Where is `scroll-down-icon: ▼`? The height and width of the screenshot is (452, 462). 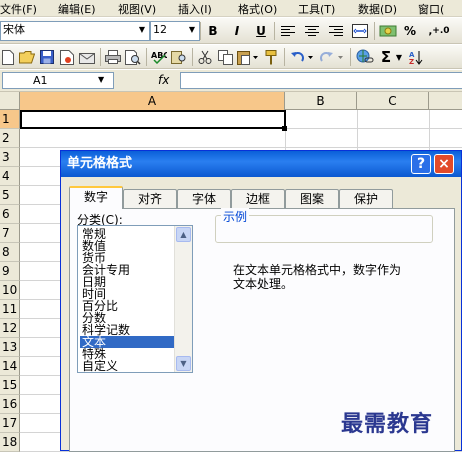
scroll-down-icon: ▼ is located at coordinates (183, 363).